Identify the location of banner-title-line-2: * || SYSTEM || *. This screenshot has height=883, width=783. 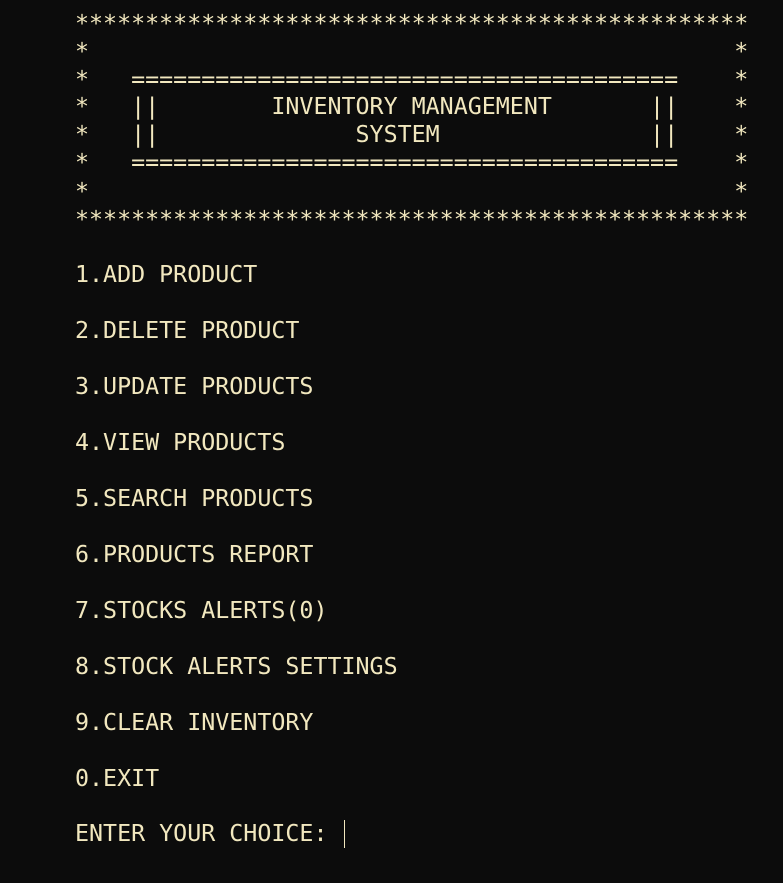
(412, 134).